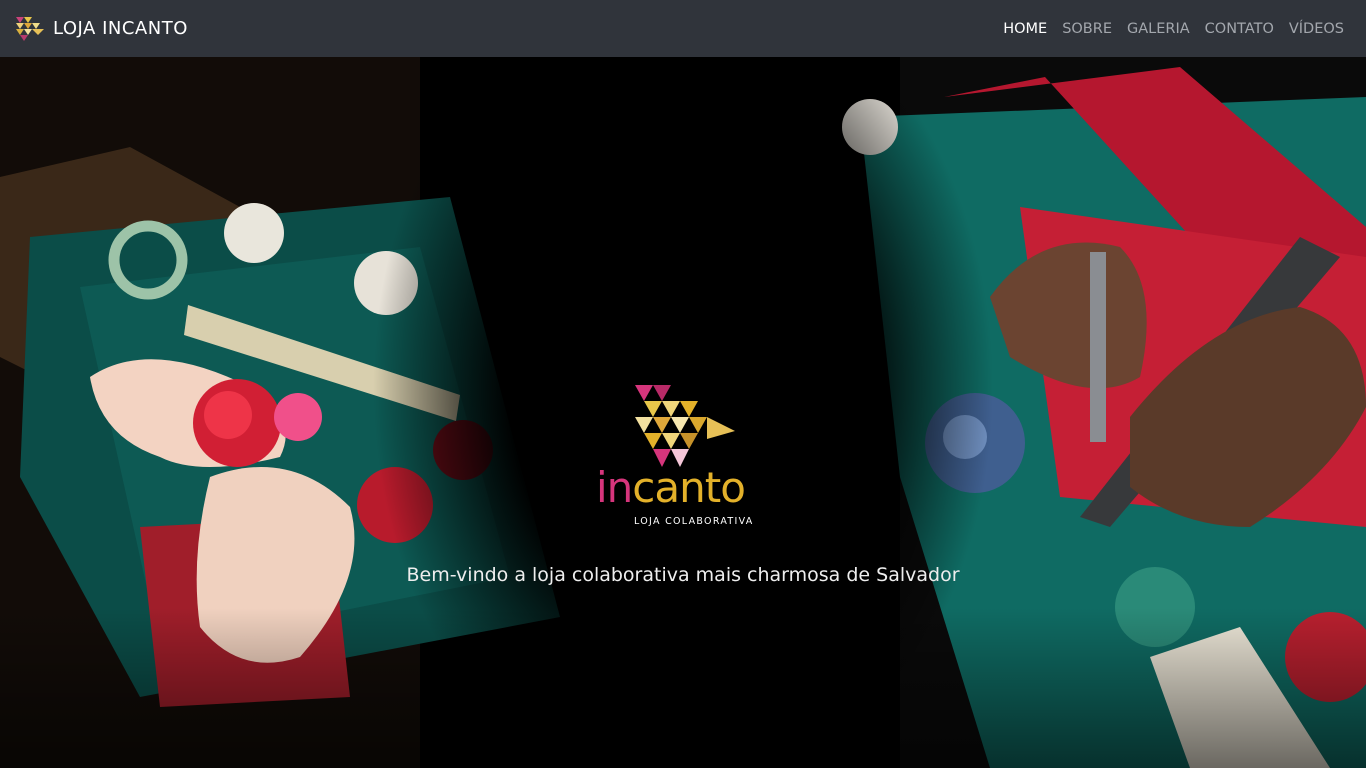  What do you see at coordinates (694, 521) in the screenshot?
I see `logo-subtitle: LOJA COLABORATIVA` at bounding box center [694, 521].